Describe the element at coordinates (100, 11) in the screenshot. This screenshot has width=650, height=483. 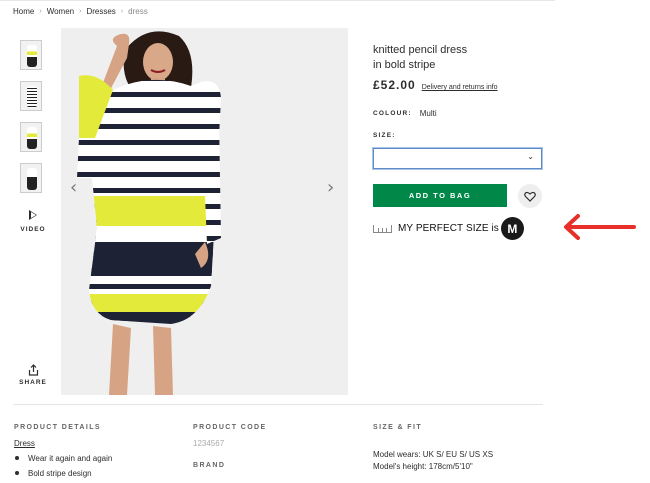
I see `breadcrumb-dresses: Dresses` at that location.